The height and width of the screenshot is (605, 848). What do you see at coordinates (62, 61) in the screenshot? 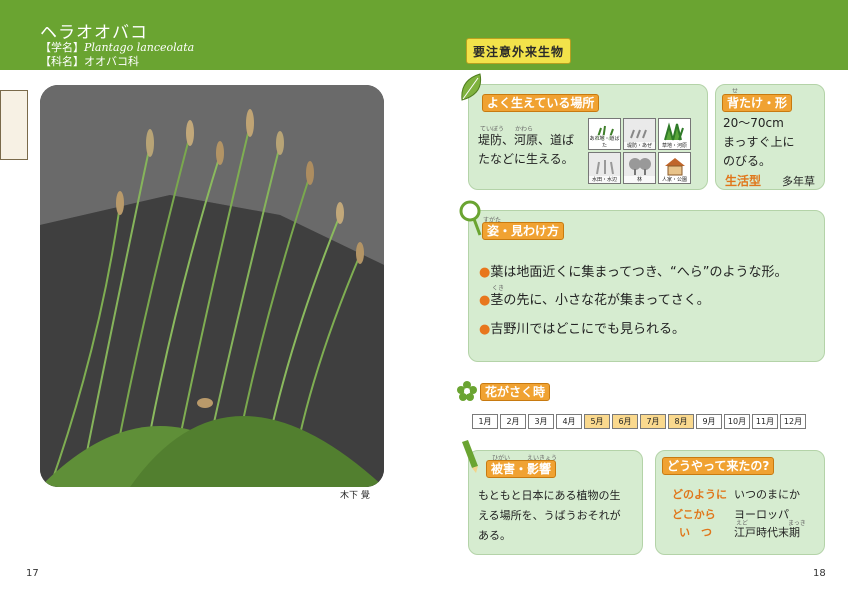
I see `family-label: 【科名】` at bounding box center [62, 61].